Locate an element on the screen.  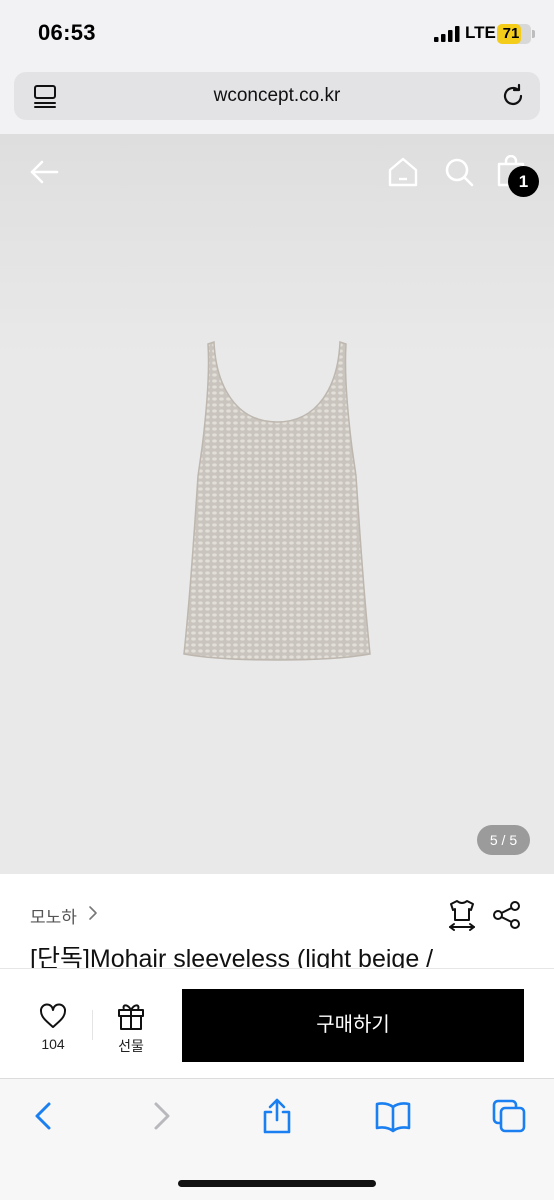
network-type: LTE is located at coordinates (480, 32).